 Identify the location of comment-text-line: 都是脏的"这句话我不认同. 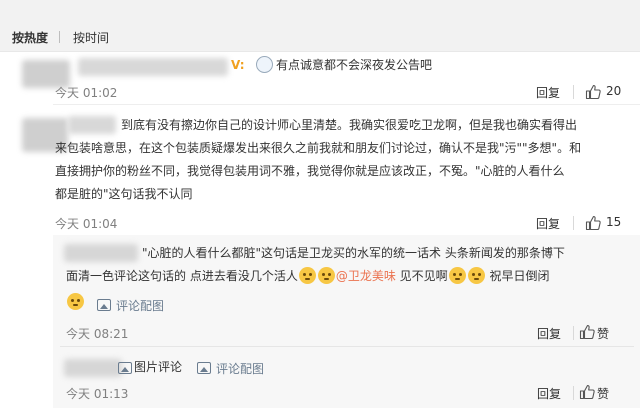
(124, 194).